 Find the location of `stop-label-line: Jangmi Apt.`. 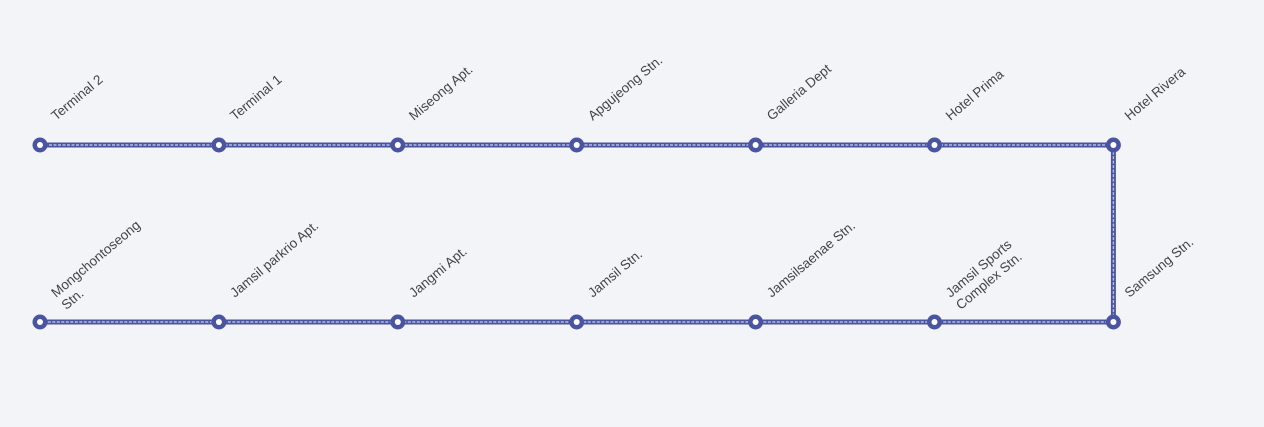

stop-label-line: Jangmi Apt. is located at coordinates (438, 271).